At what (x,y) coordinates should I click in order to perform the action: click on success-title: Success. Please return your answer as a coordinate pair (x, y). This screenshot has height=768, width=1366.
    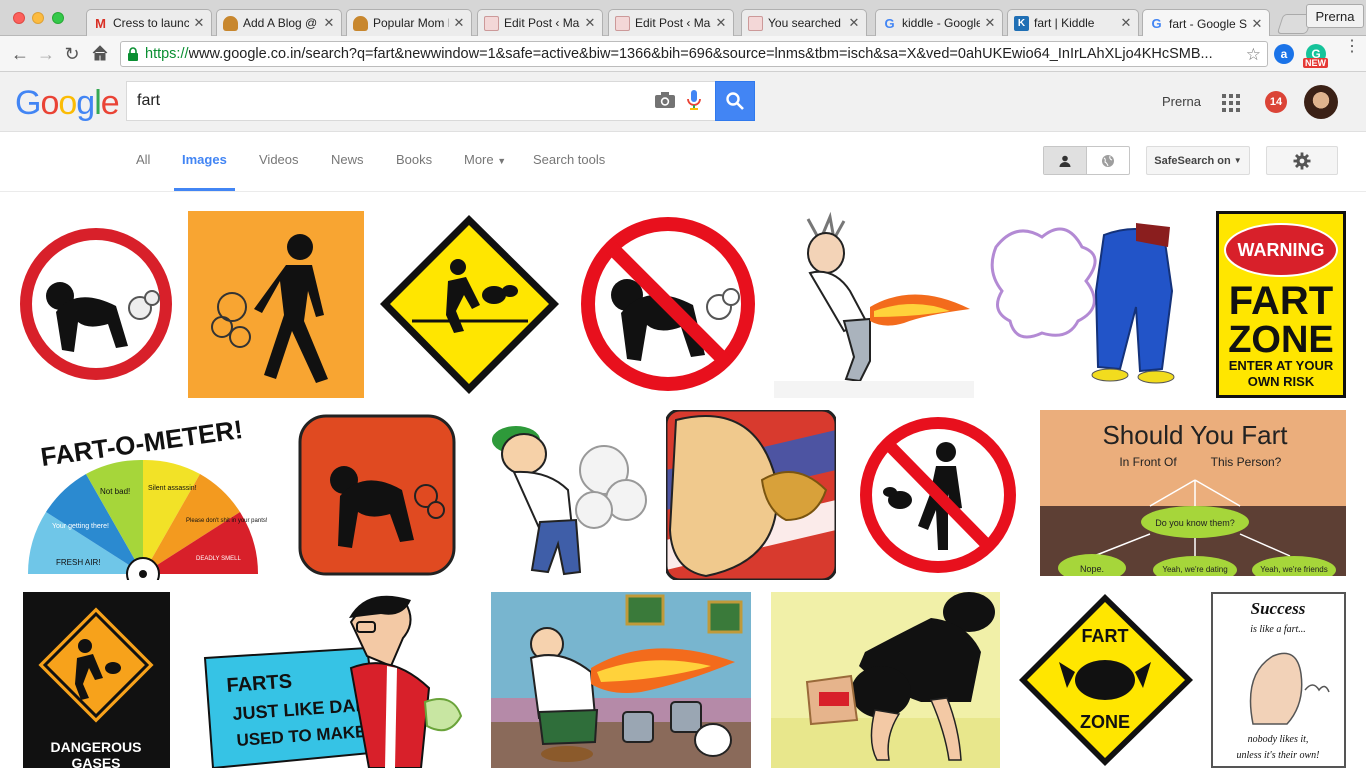
    Looking at the image, I should click on (1278, 608).